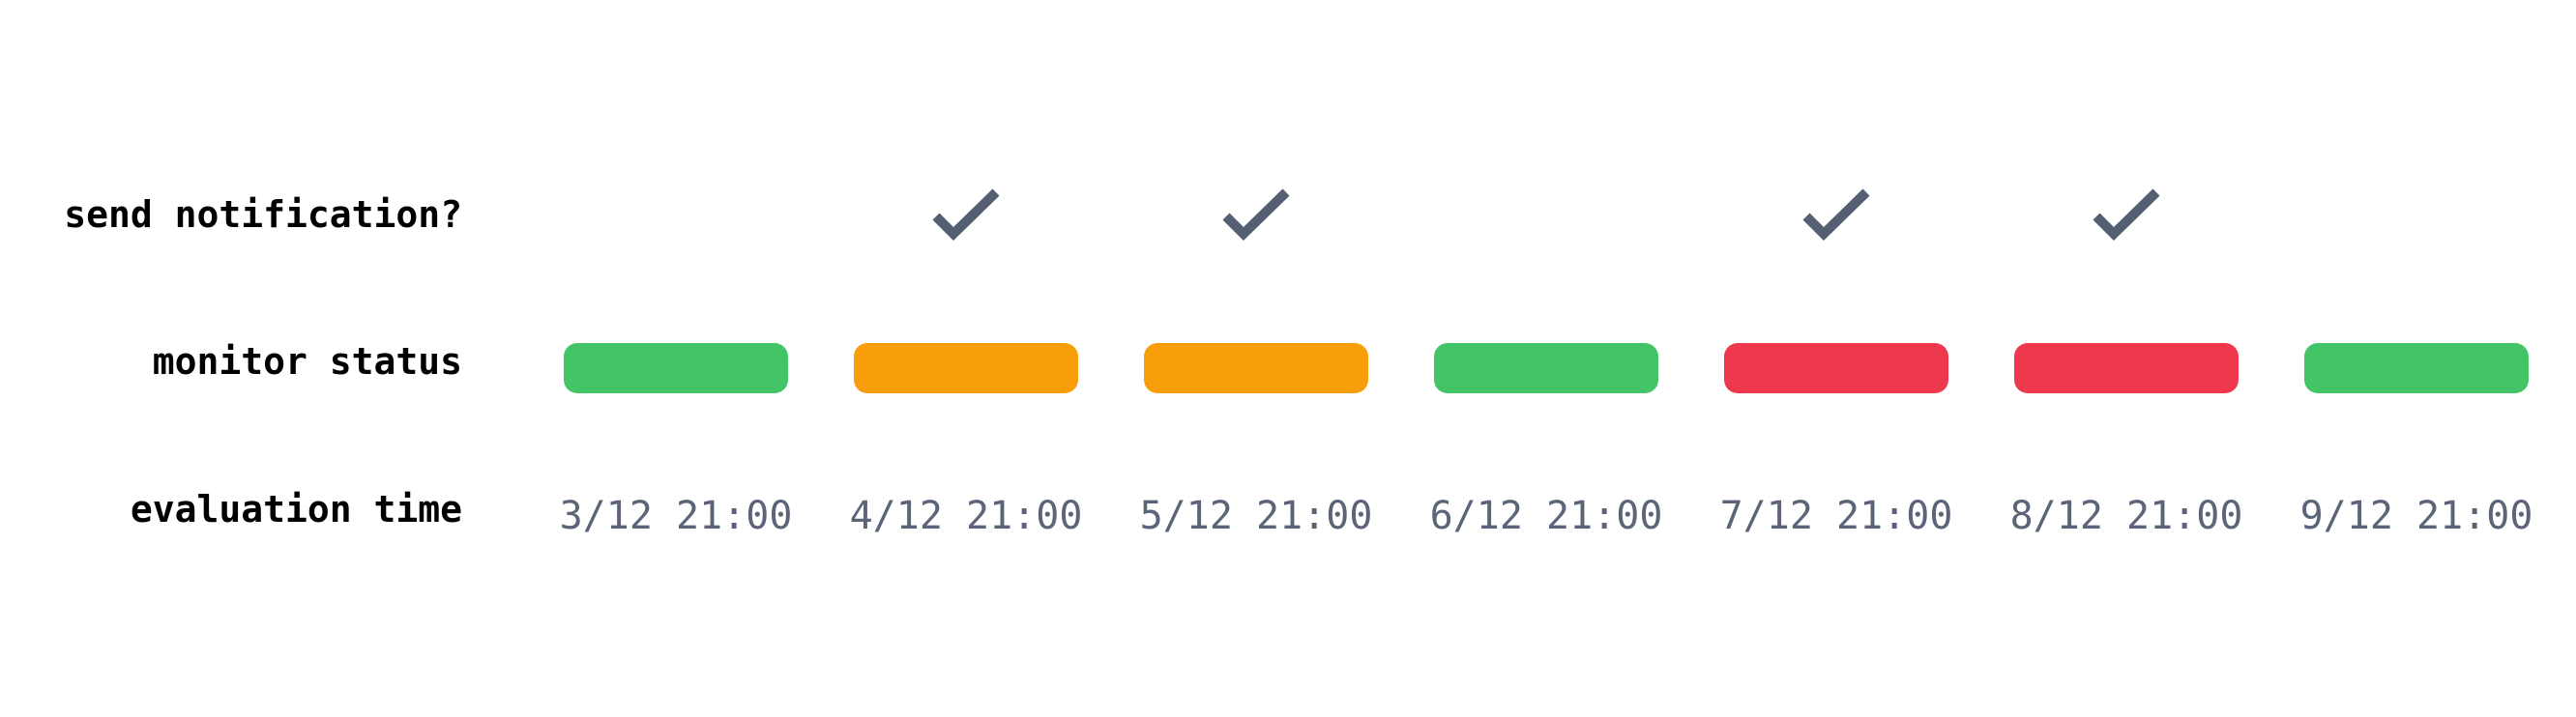  What do you see at coordinates (2416, 516) in the screenshot?
I see `evaluation-time-value: 9/12 21:00` at bounding box center [2416, 516].